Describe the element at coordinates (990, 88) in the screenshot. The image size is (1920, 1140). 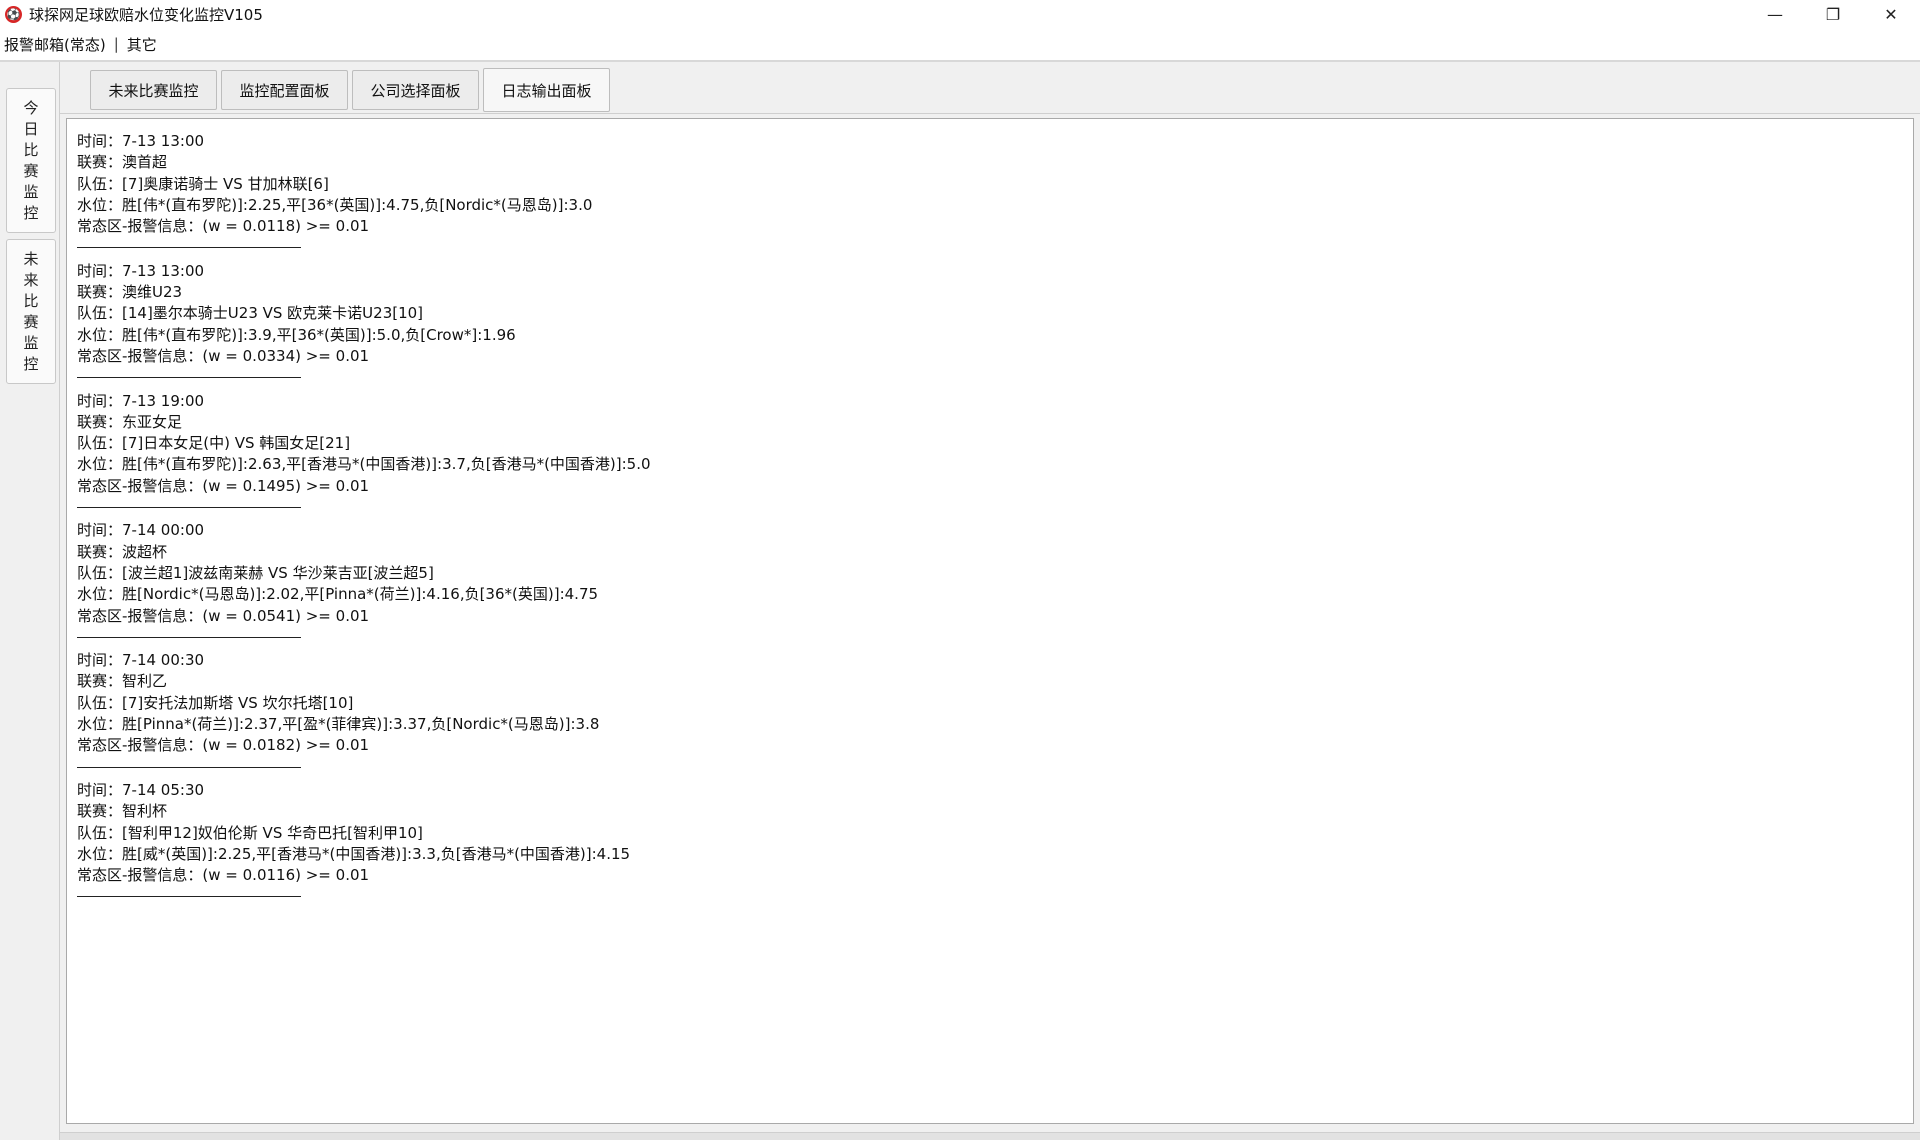
I see `top-tab-strip: 未来比赛监控 监控配置面板 公司选择面板 日志输出面板` at that location.